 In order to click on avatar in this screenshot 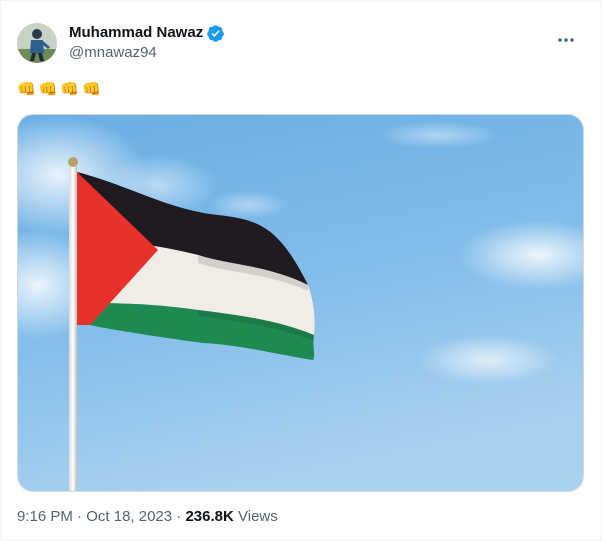, I will do `click(37, 43)`.